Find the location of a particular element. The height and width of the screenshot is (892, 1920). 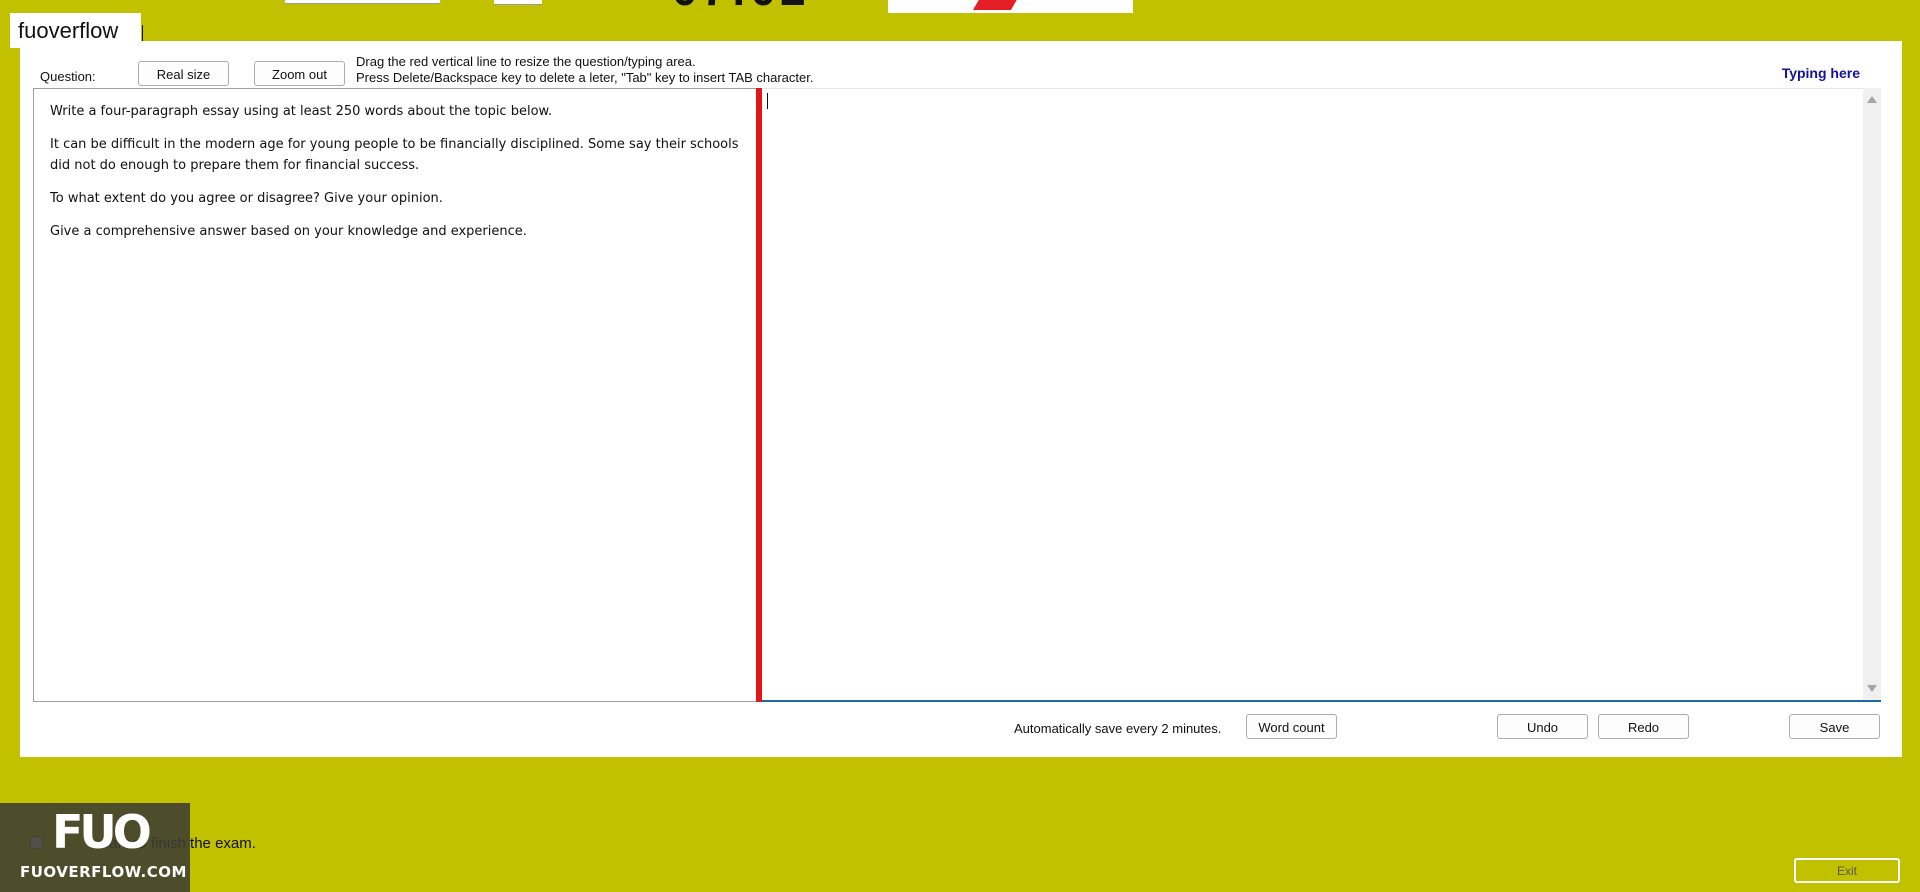

fuoverflow-logo: FUO FUOVERFLOW.COM is located at coordinates (95, 847).